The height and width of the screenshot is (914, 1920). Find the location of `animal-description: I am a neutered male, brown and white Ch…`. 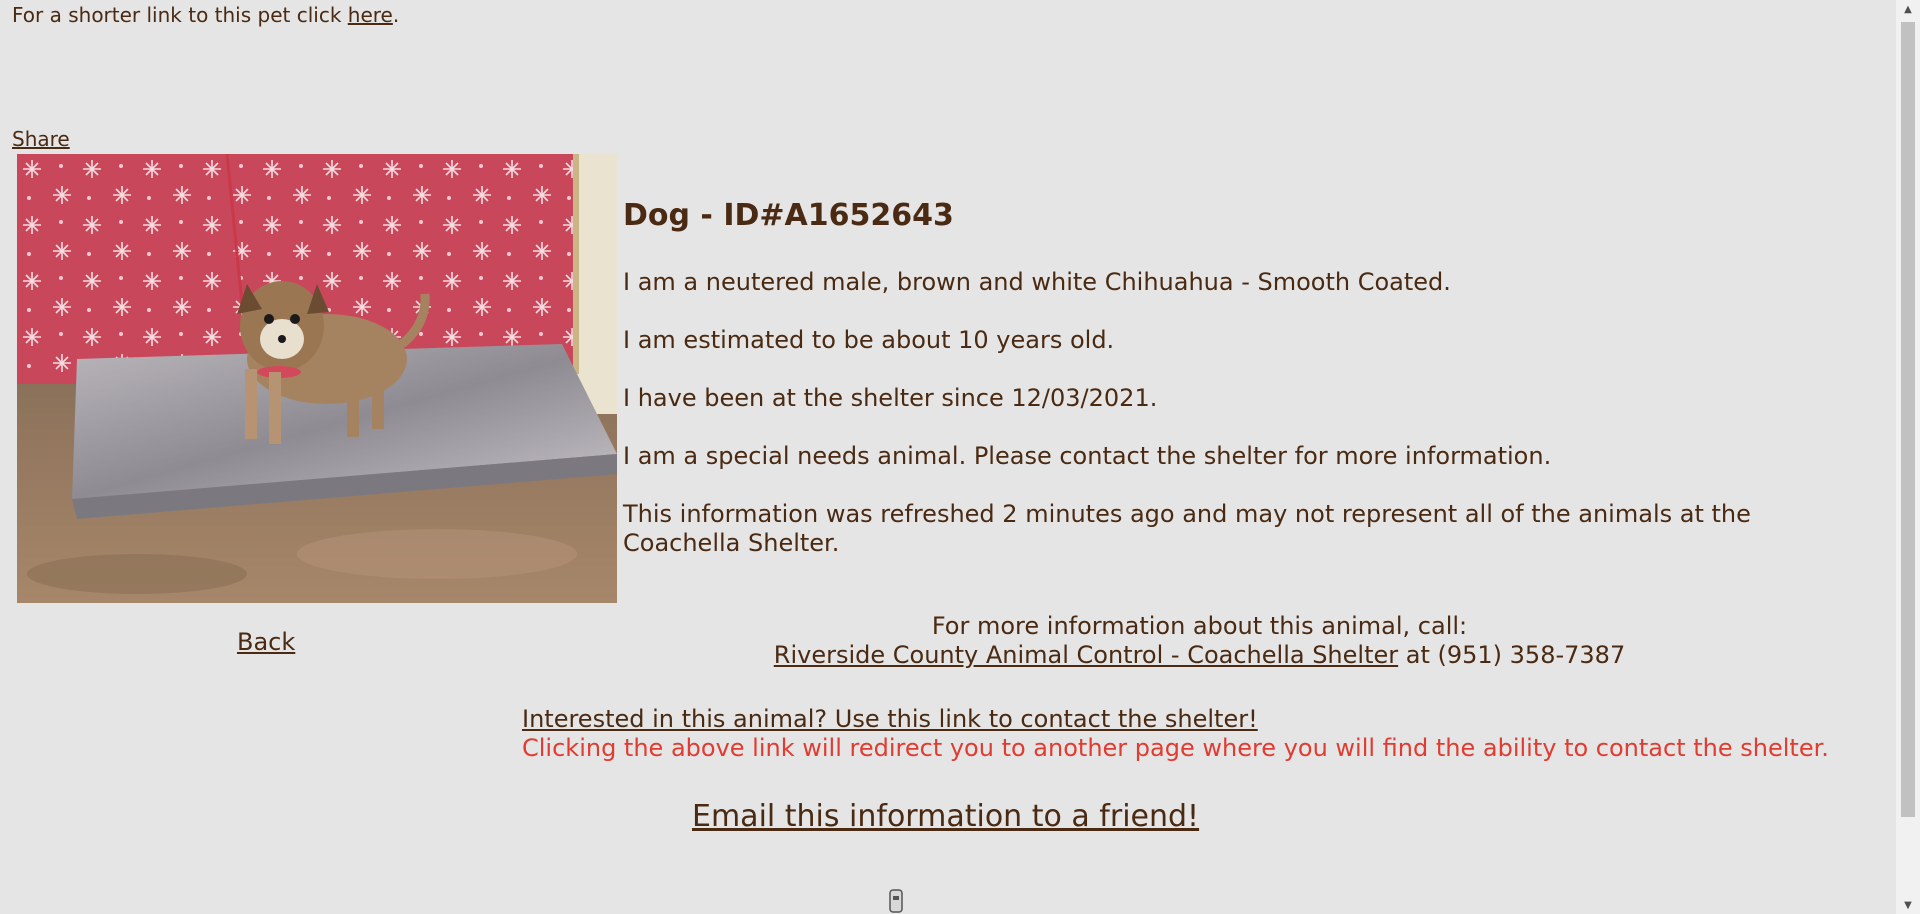

animal-description: I am a neutered male, brown and white Ch… is located at coordinates (1037, 282).